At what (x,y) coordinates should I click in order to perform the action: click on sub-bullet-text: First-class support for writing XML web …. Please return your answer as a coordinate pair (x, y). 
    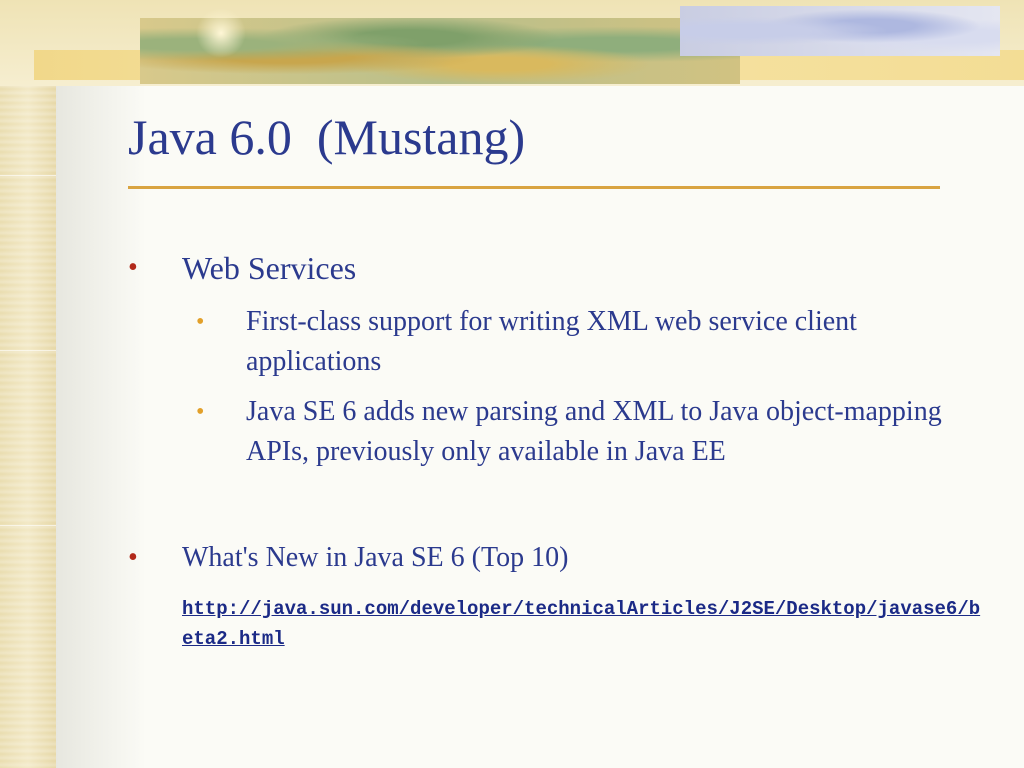
    Looking at the image, I should click on (551, 341).